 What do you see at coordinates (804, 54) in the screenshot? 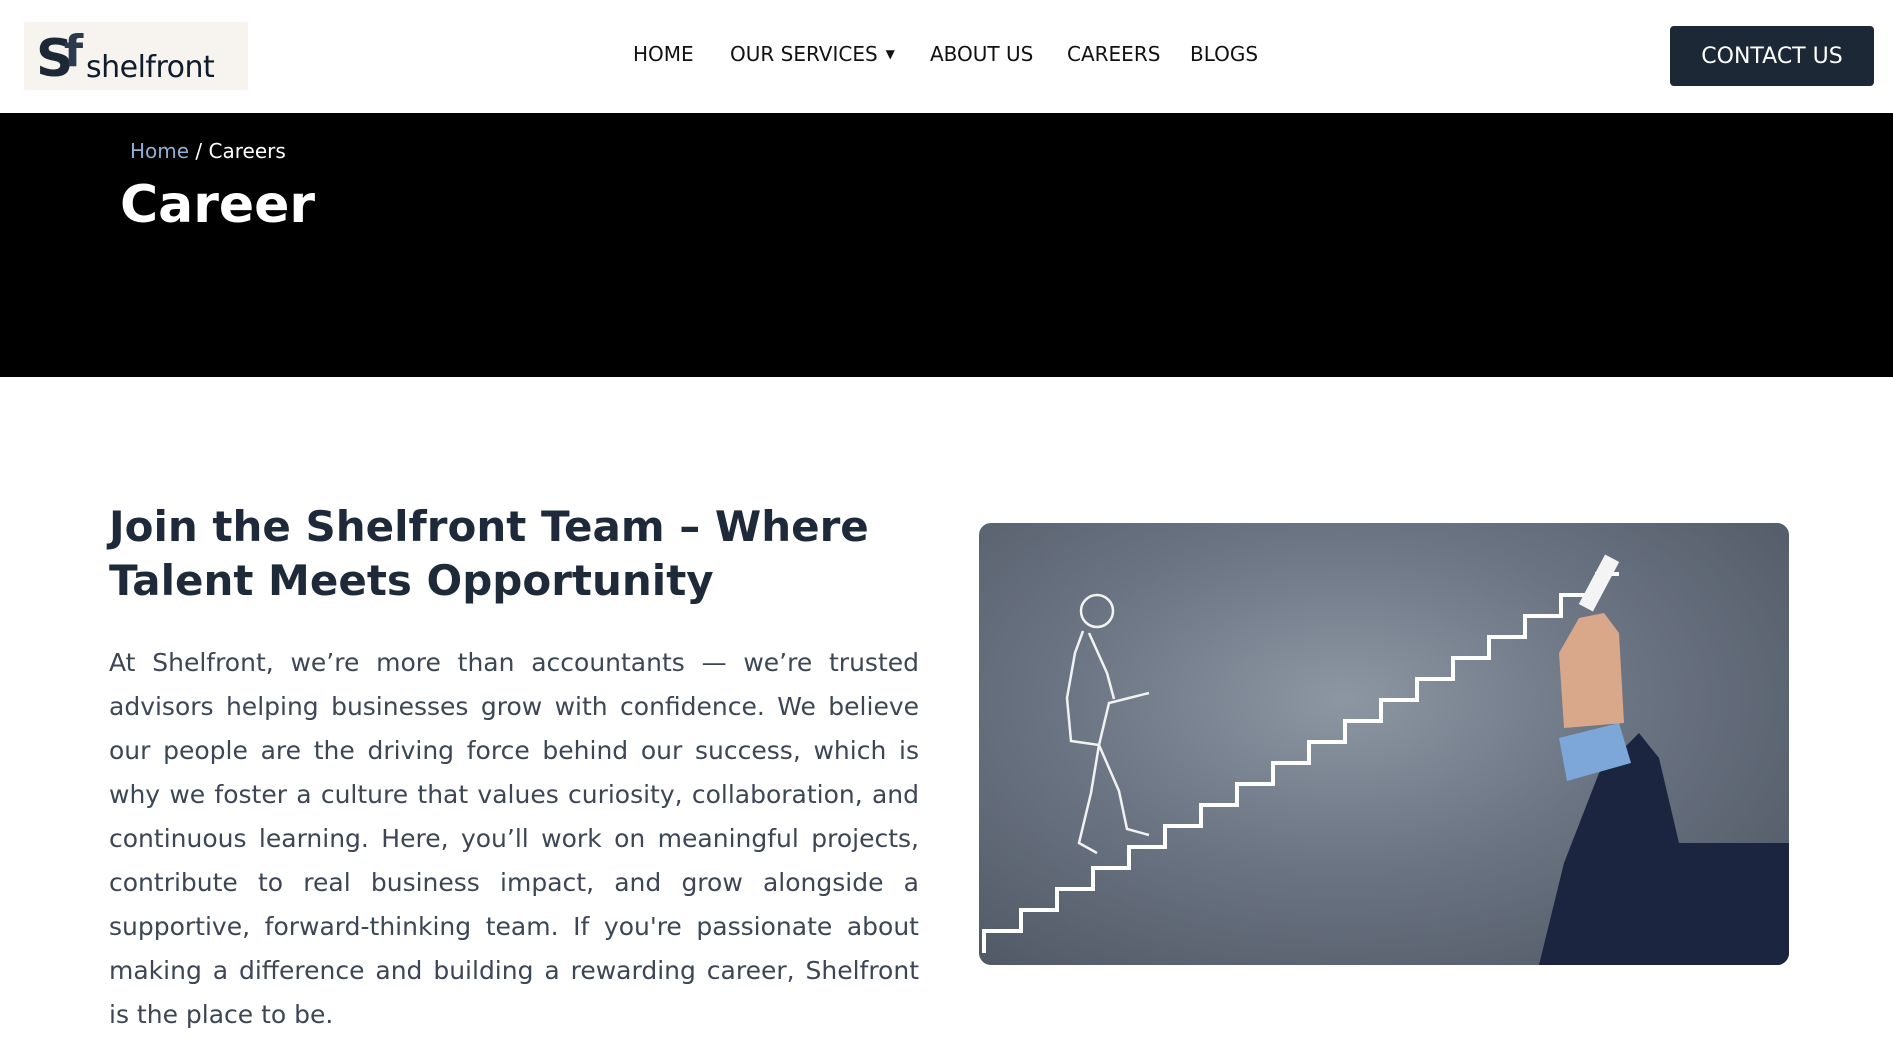
I see `nav-our-services-label: OUR SERVICES` at bounding box center [804, 54].